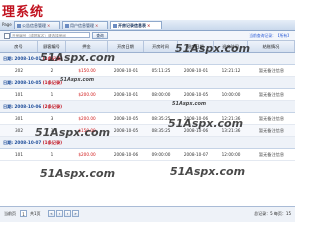 The width and height of the screenshot is (320, 240). What do you see at coordinates (147, 143) in the screenshot?
I see `group-row: 日期: 2008-10-07 (1条记录)` at bounding box center [147, 143].